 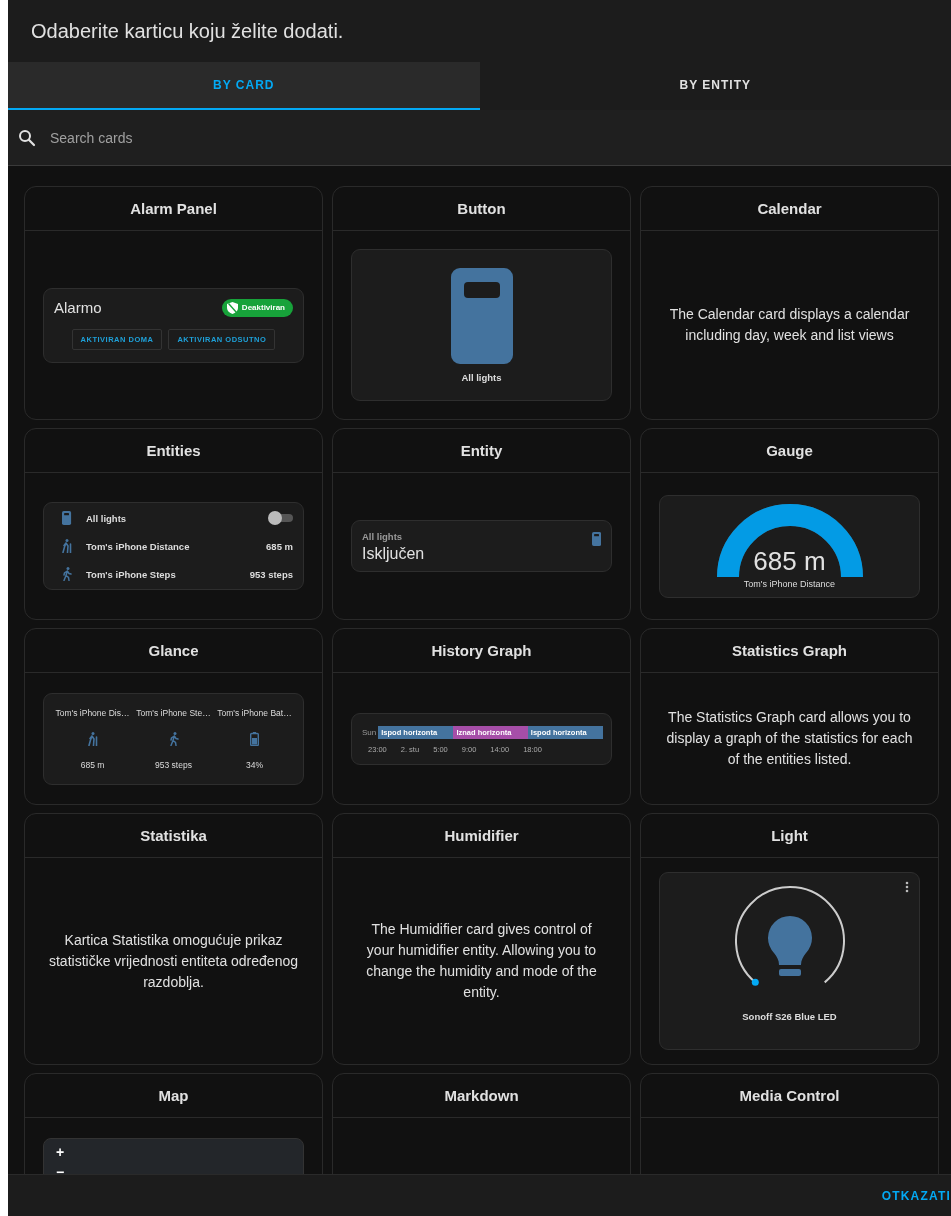 What do you see at coordinates (173, 835) in the screenshot?
I see `card-title: Statistika` at bounding box center [173, 835].